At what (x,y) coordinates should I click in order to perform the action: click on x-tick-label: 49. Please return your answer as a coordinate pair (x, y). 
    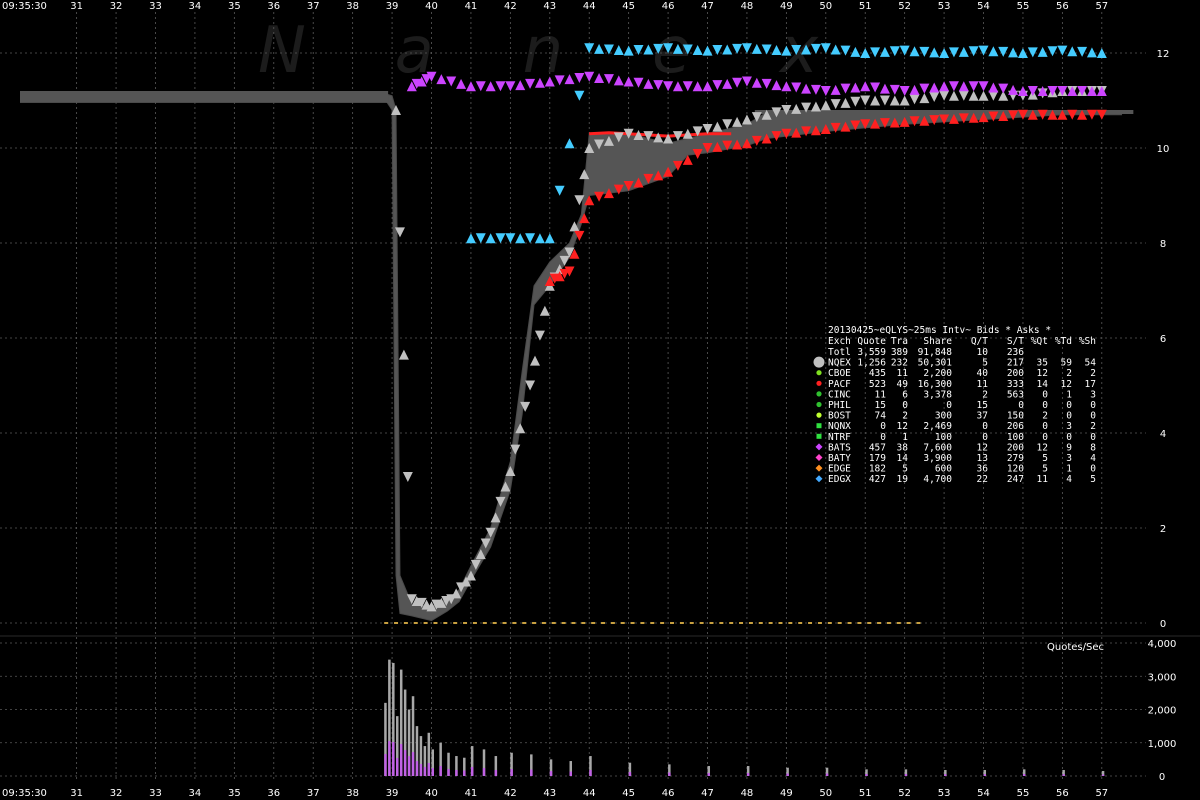
    Looking at the image, I should click on (786, 793).